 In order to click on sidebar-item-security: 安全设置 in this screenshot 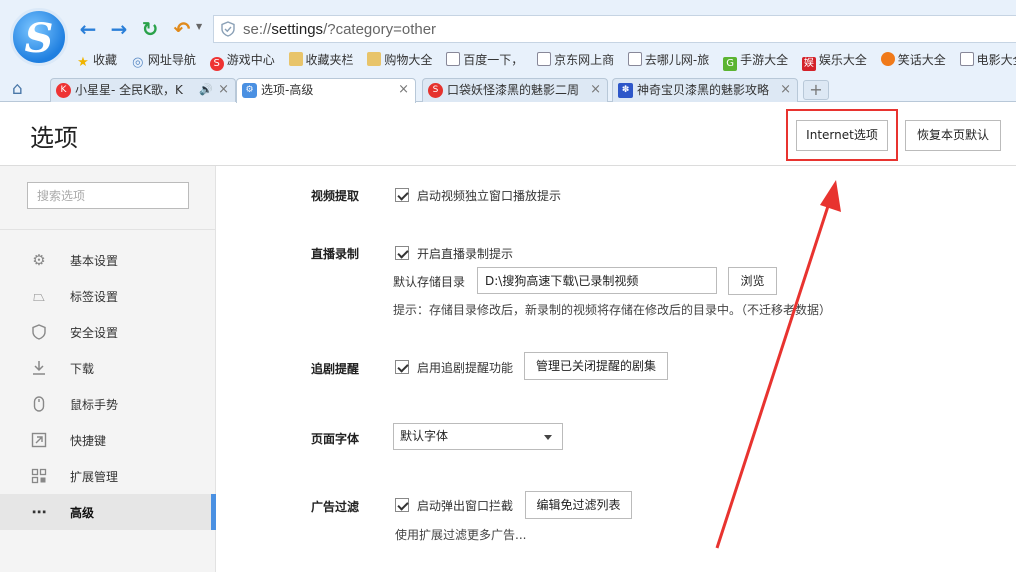, I will do `click(107, 332)`.